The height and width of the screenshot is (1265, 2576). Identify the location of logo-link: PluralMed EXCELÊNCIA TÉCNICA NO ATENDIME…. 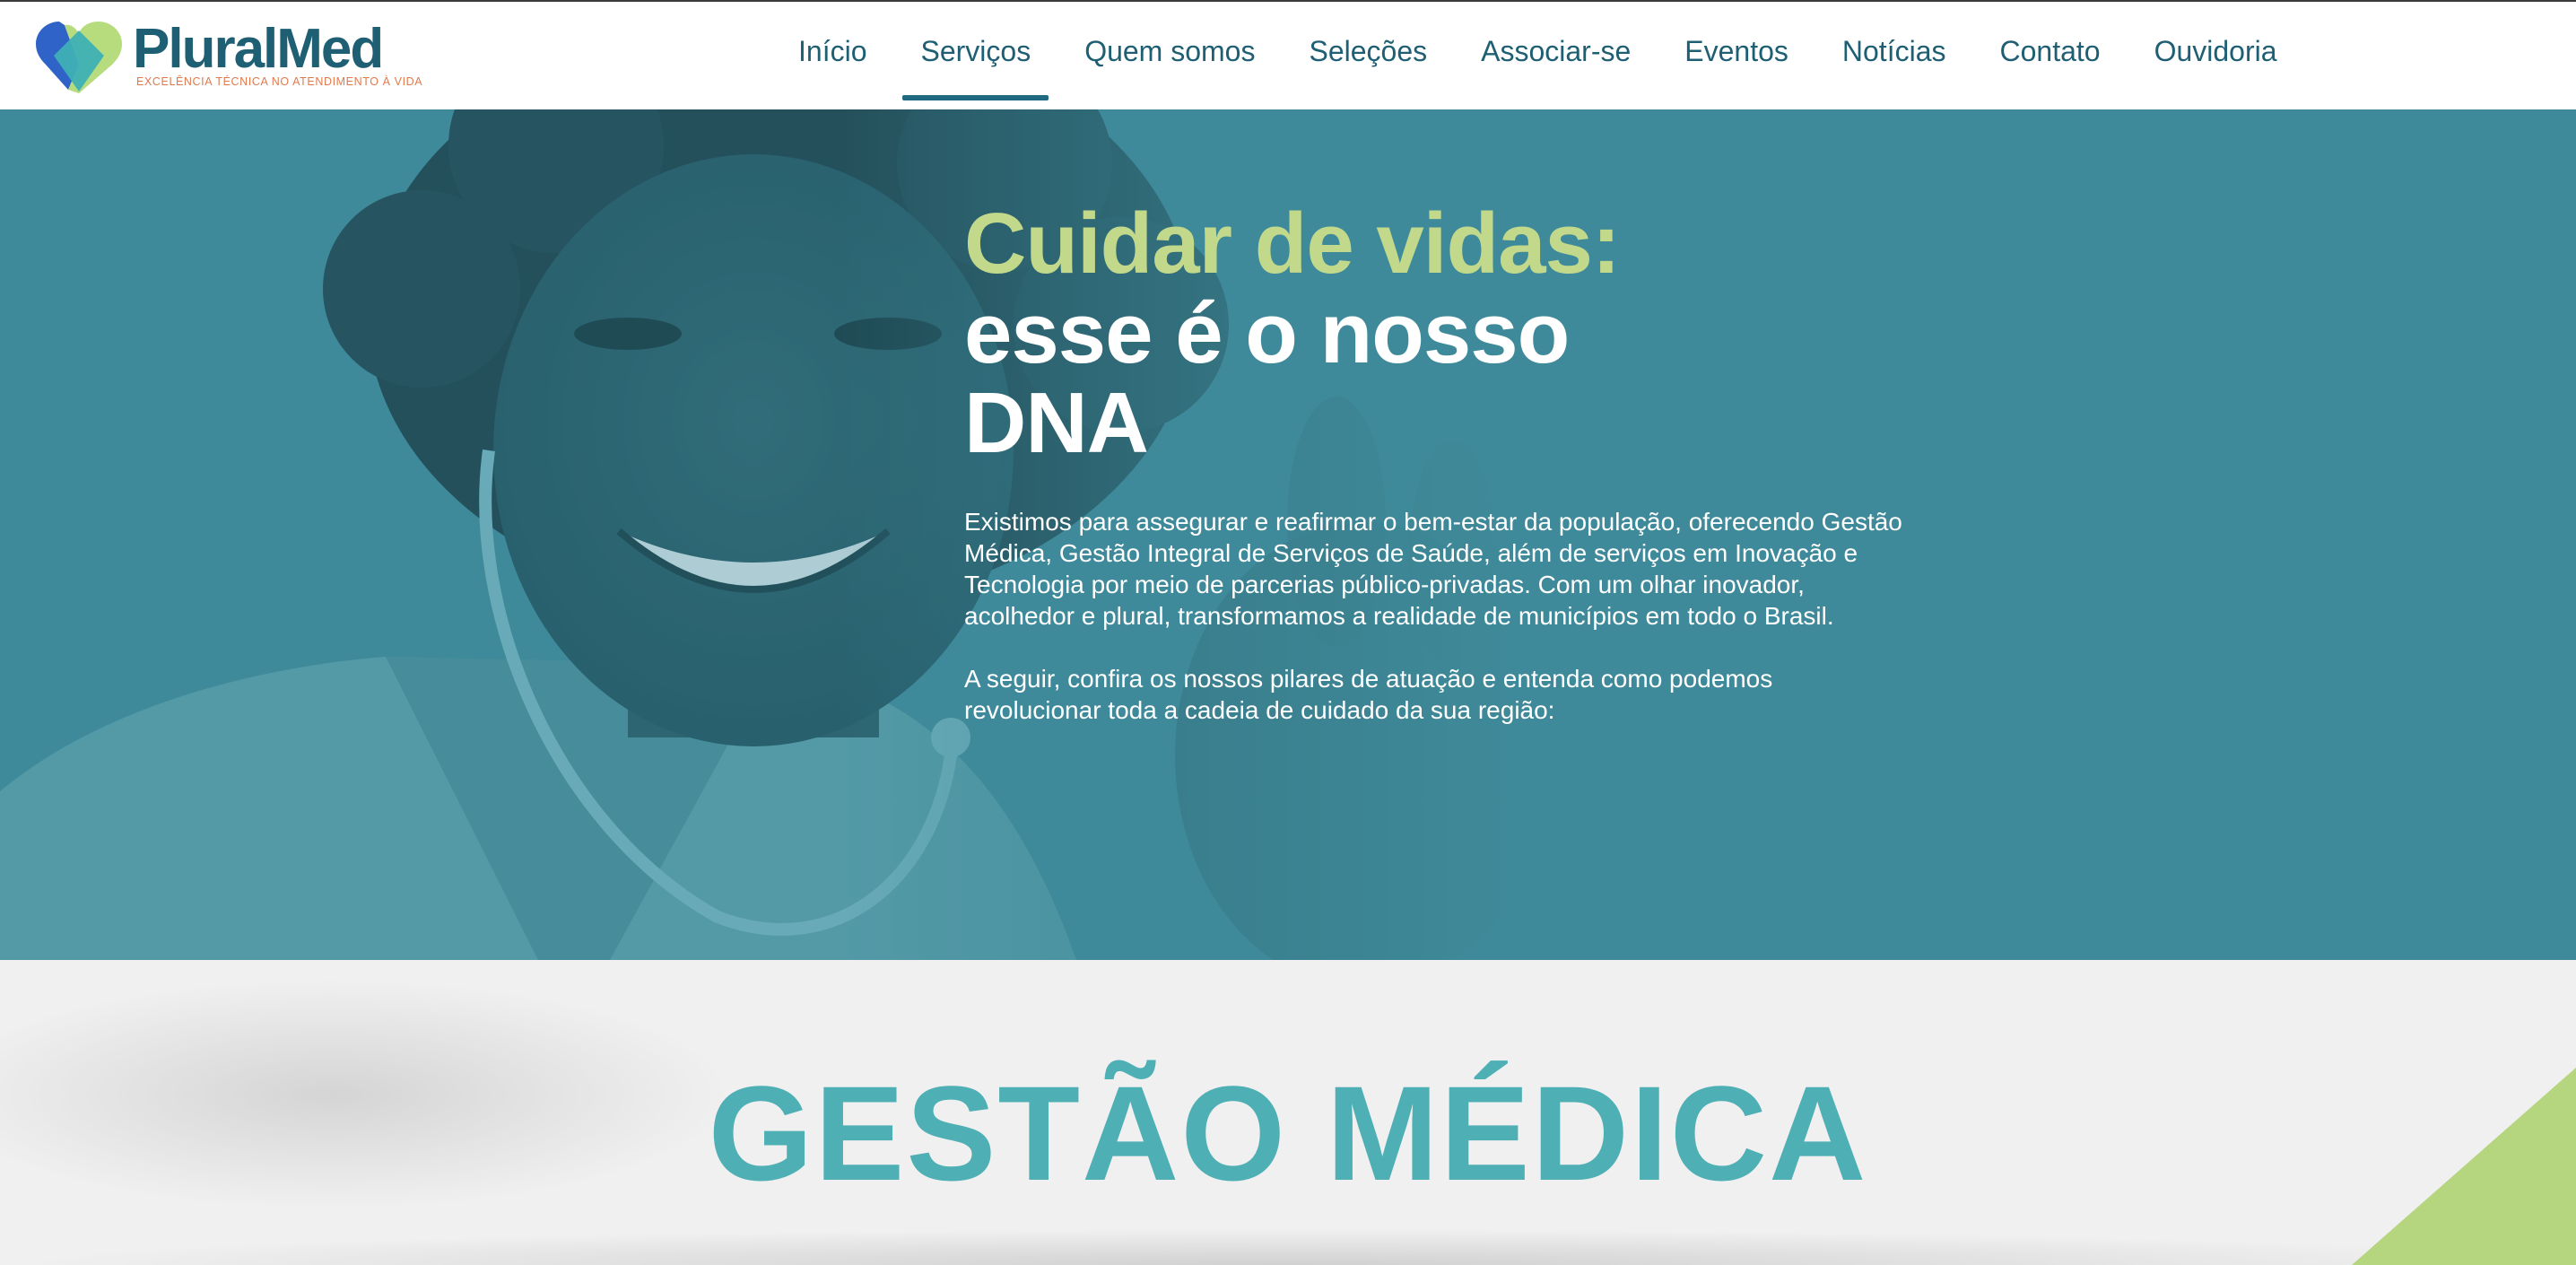
(228, 56).